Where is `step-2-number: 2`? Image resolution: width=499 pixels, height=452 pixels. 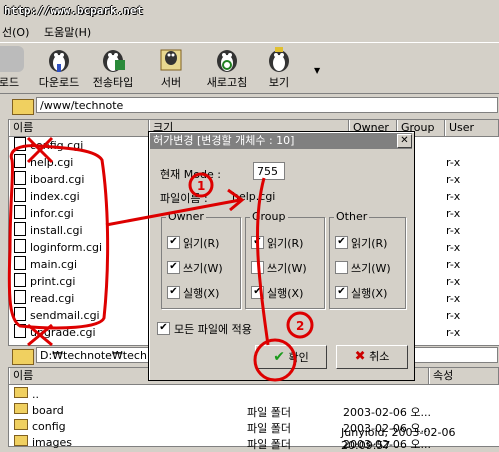
step-2-number: 2 is located at coordinates (300, 326).